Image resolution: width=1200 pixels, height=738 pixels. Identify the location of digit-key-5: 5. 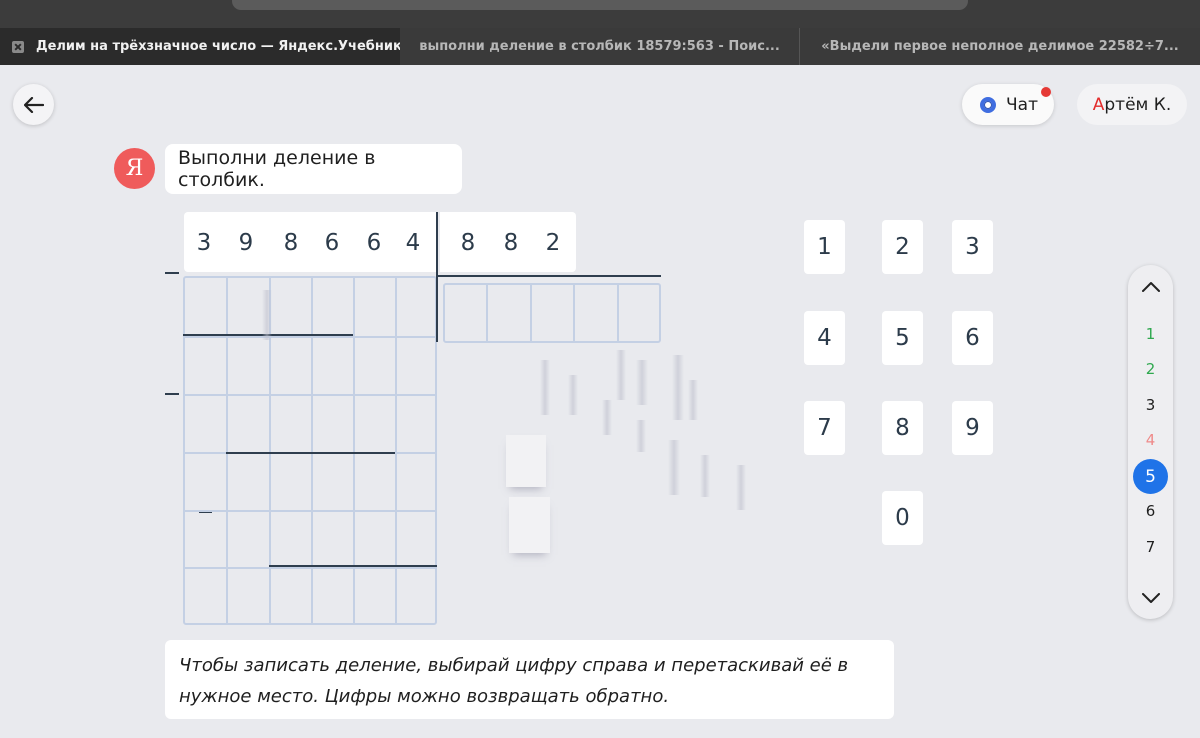
(902, 338).